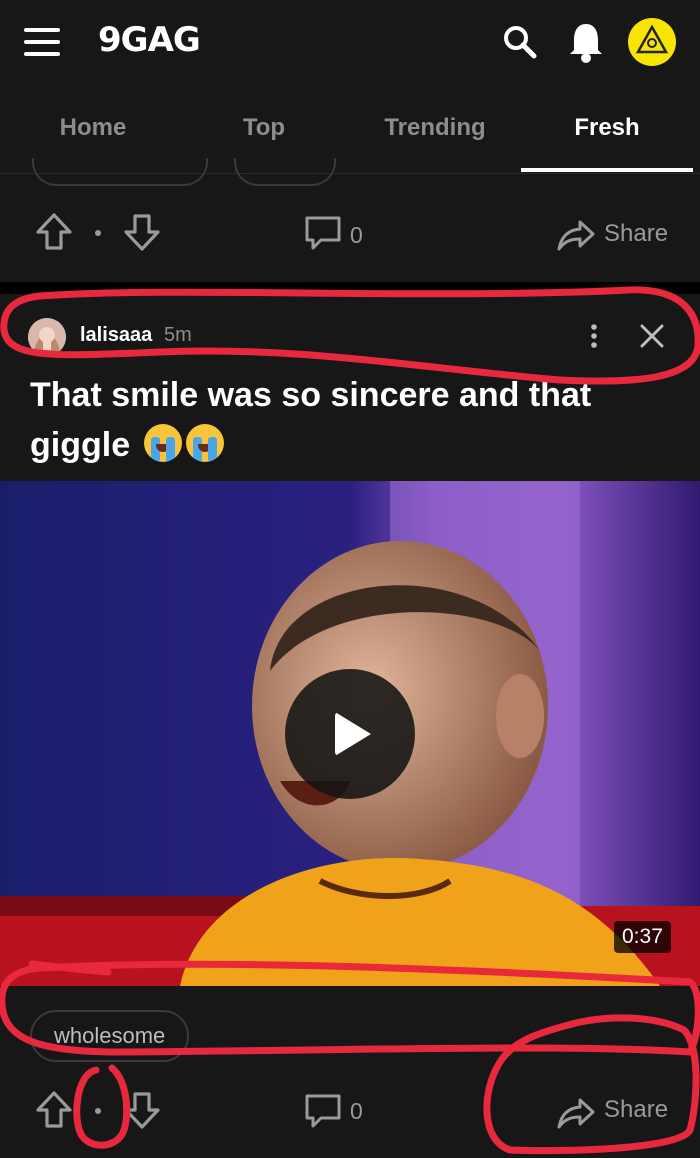 The height and width of the screenshot is (1158, 700). What do you see at coordinates (652, 336) in the screenshot?
I see `close-icon` at bounding box center [652, 336].